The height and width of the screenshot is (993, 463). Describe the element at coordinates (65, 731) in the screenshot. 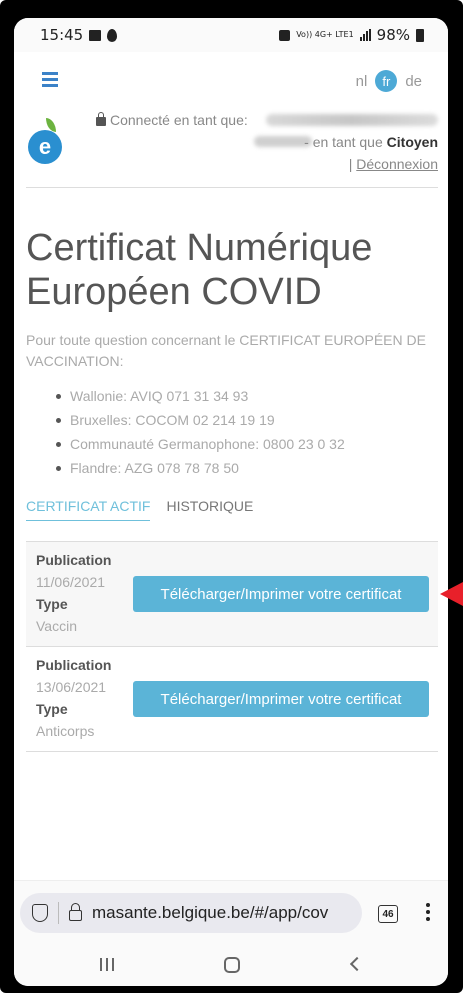

I see `type-value: Anticorps` at that location.